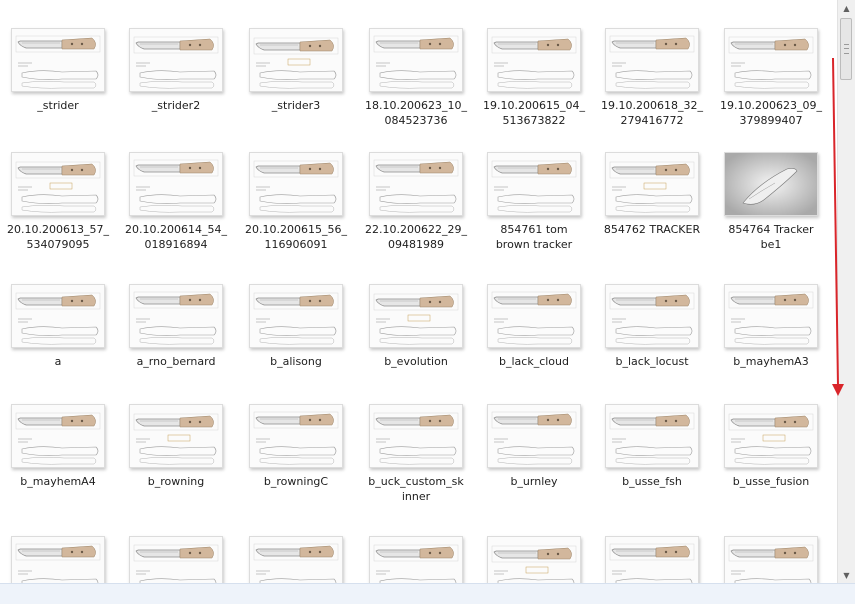  I want to click on file-item: 20.10.200613_57_ 534079095, so click(58, 202).